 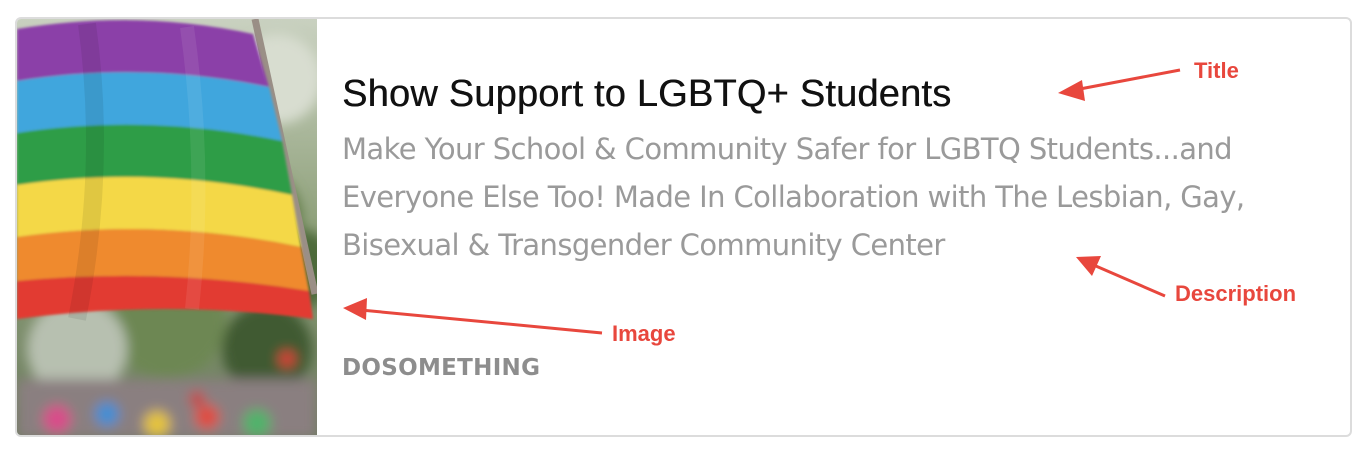 I want to click on annotation-description-label: Description, so click(x=1236, y=293).